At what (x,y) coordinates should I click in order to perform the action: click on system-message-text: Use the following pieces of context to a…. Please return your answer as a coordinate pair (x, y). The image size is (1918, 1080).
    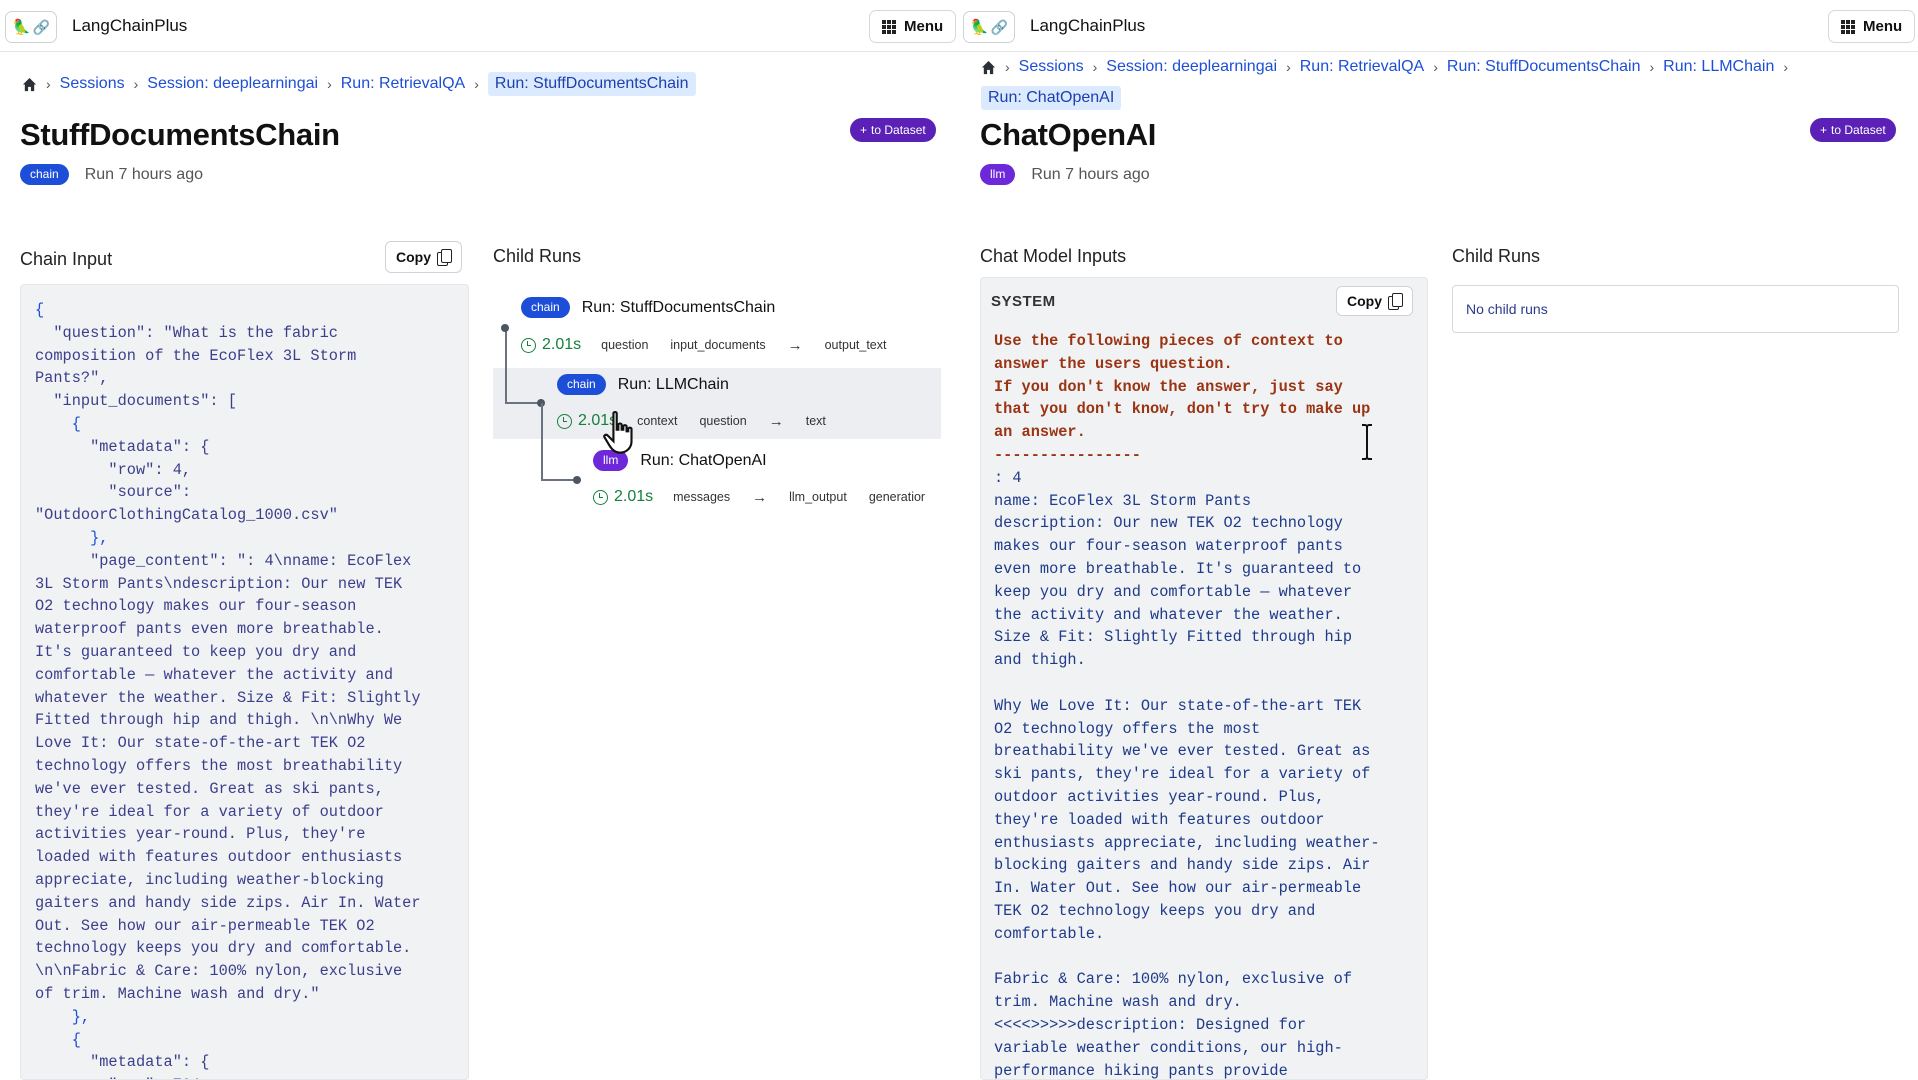
    Looking at the image, I should click on (1187, 705).